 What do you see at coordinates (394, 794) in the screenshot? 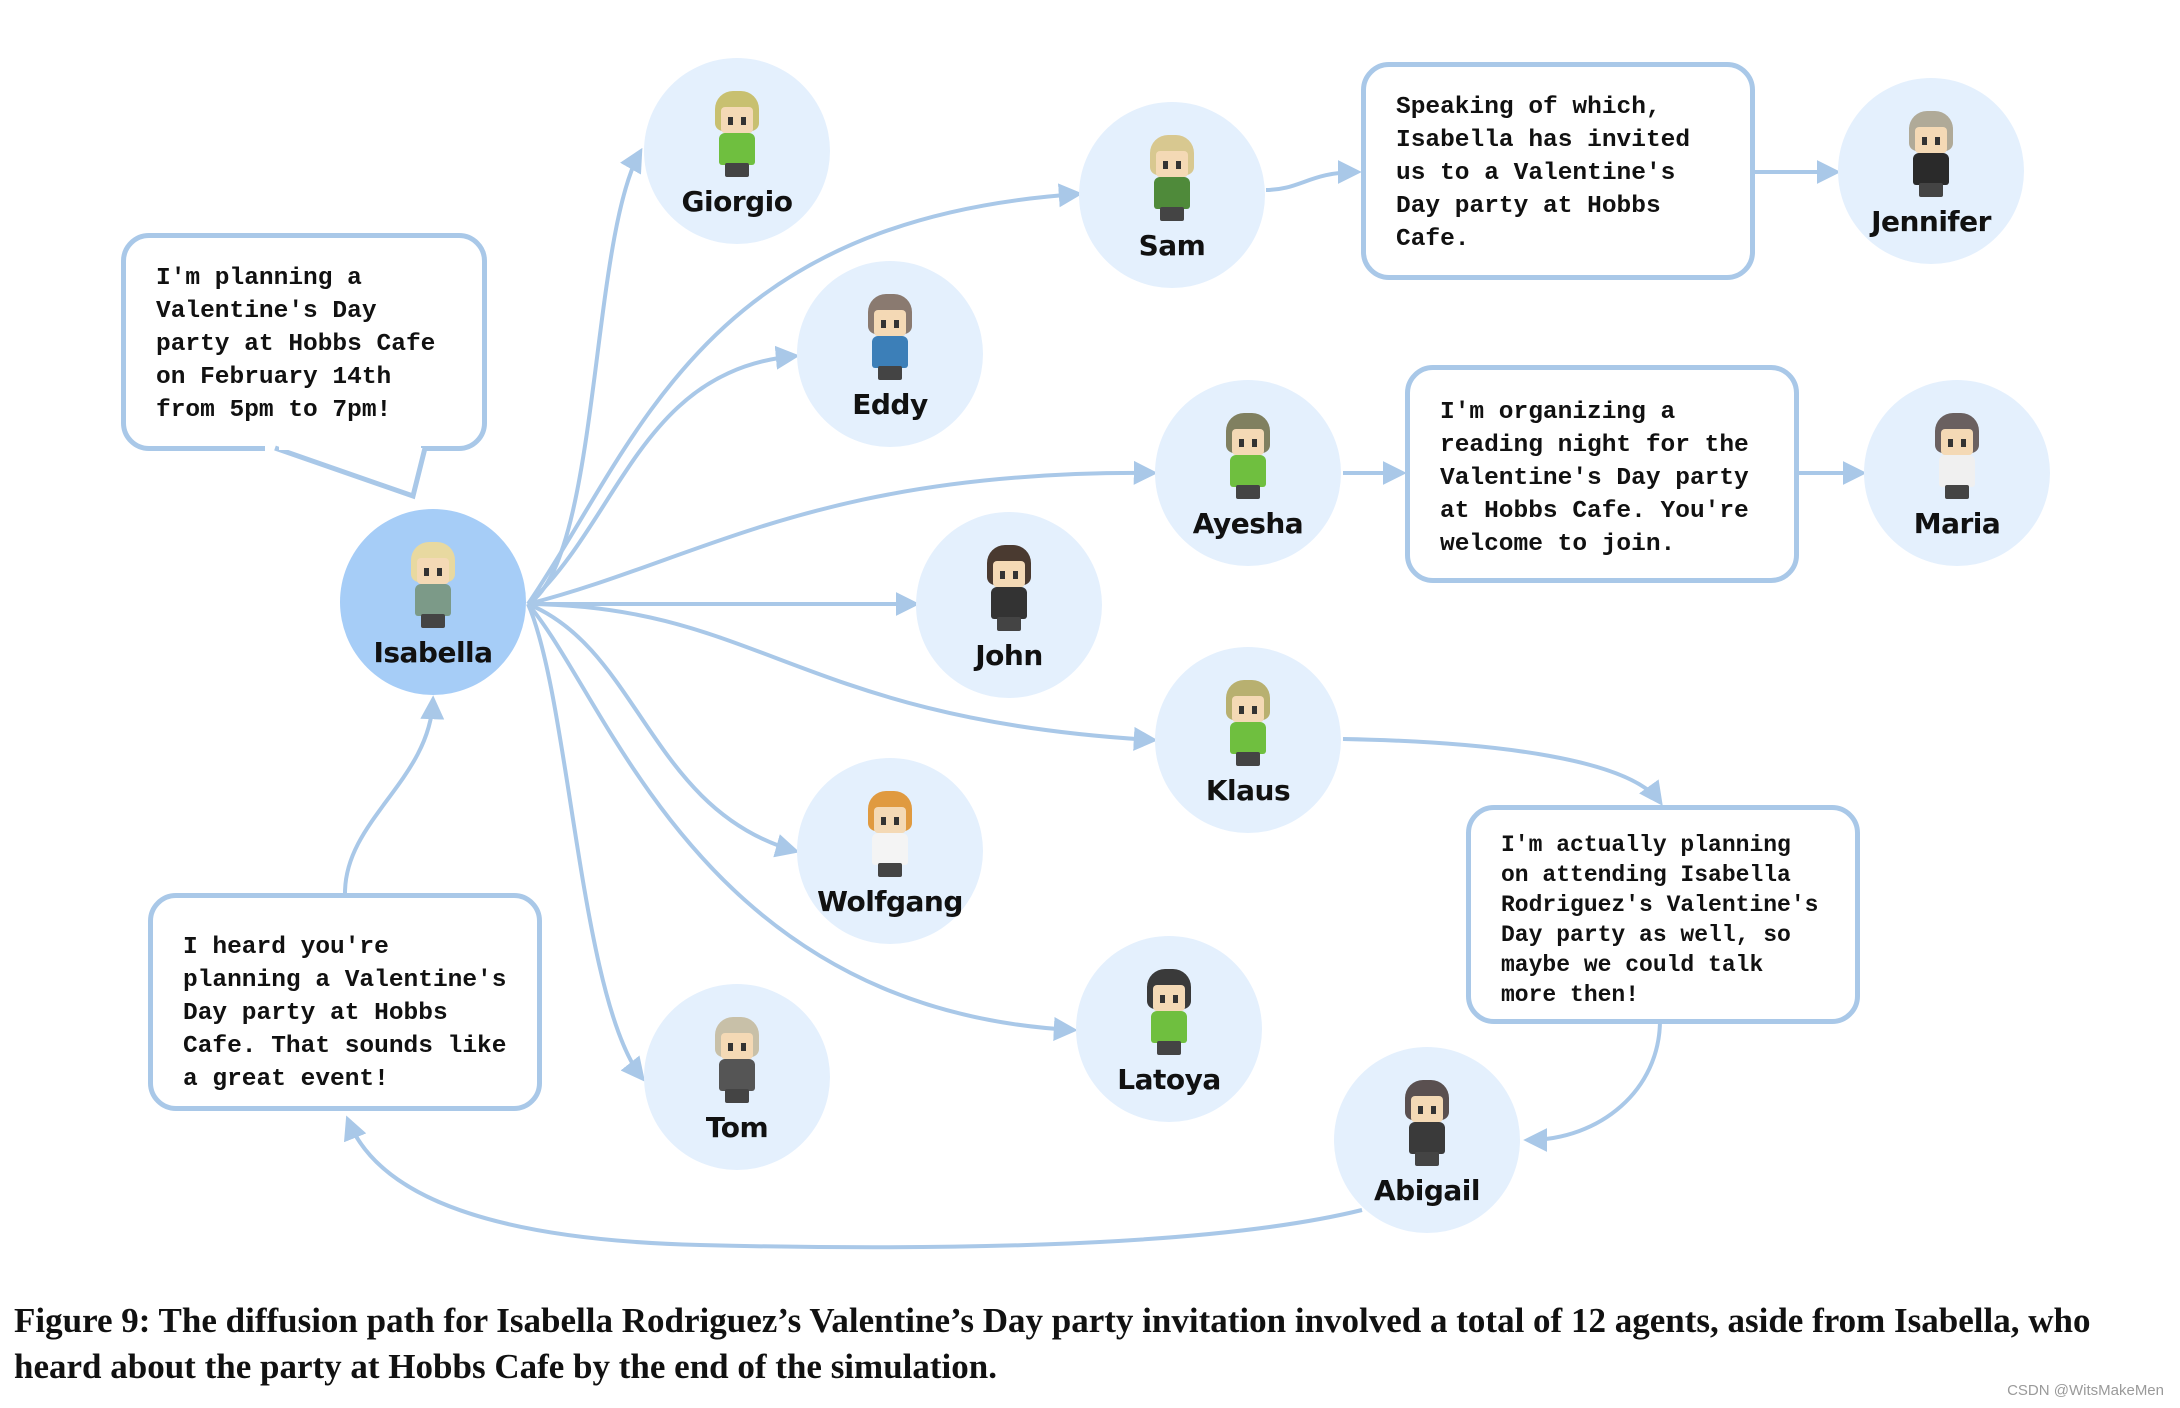
I see `edge-abigail-bubble-isabella` at bounding box center [394, 794].